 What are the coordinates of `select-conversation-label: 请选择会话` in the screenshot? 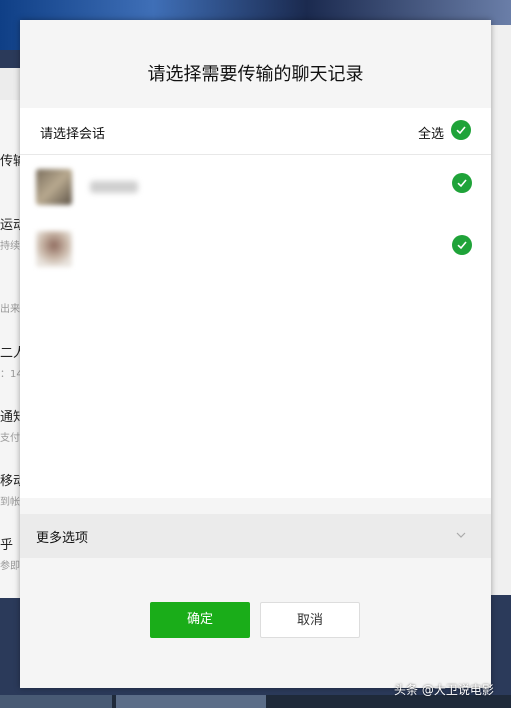 It's located at (73, 134).